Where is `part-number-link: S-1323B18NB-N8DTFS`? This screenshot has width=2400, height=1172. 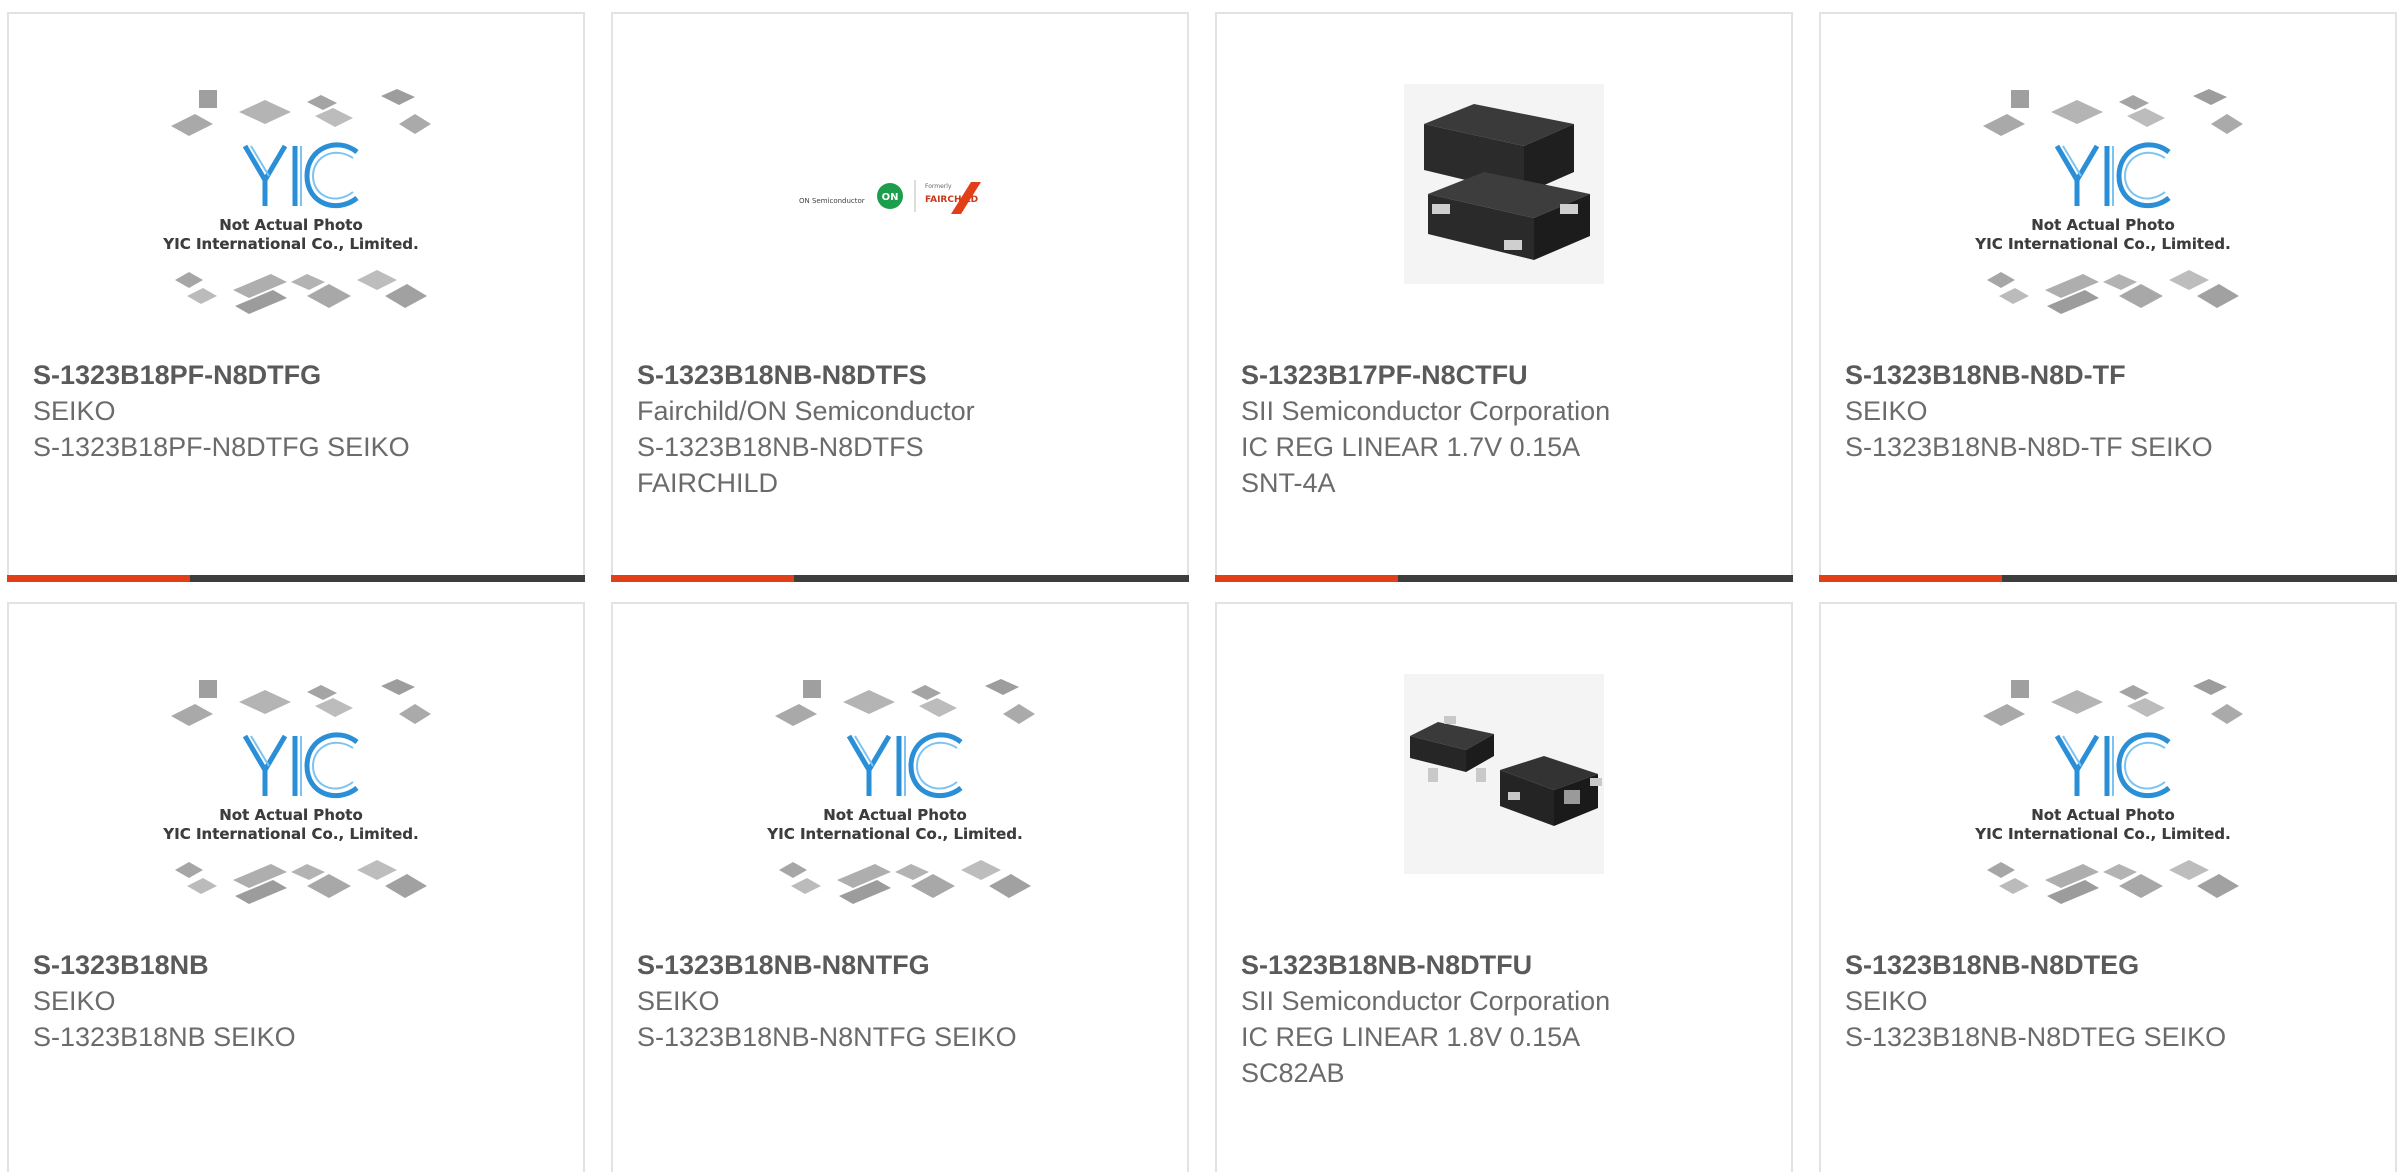
part-number-link: S-1323B18NB-N8DTFS is located at coordinates (907, 375).